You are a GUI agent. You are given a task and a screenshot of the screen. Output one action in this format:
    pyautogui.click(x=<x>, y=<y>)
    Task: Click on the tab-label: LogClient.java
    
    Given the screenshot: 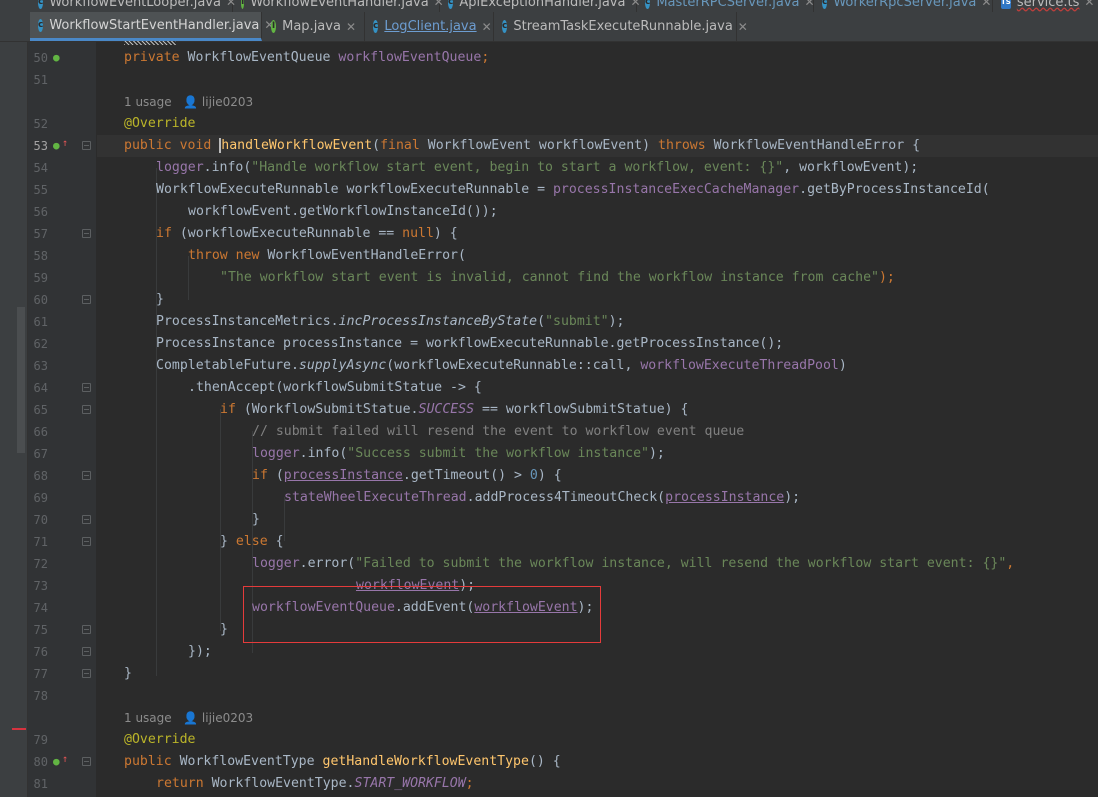 What is the action you would take?
    pyautogui.click(x=430, y=26)
    